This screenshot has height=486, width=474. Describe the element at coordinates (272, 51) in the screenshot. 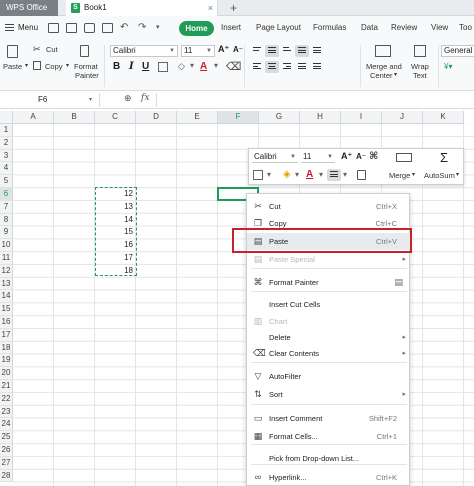

I see `align-middle-icon` at that location.